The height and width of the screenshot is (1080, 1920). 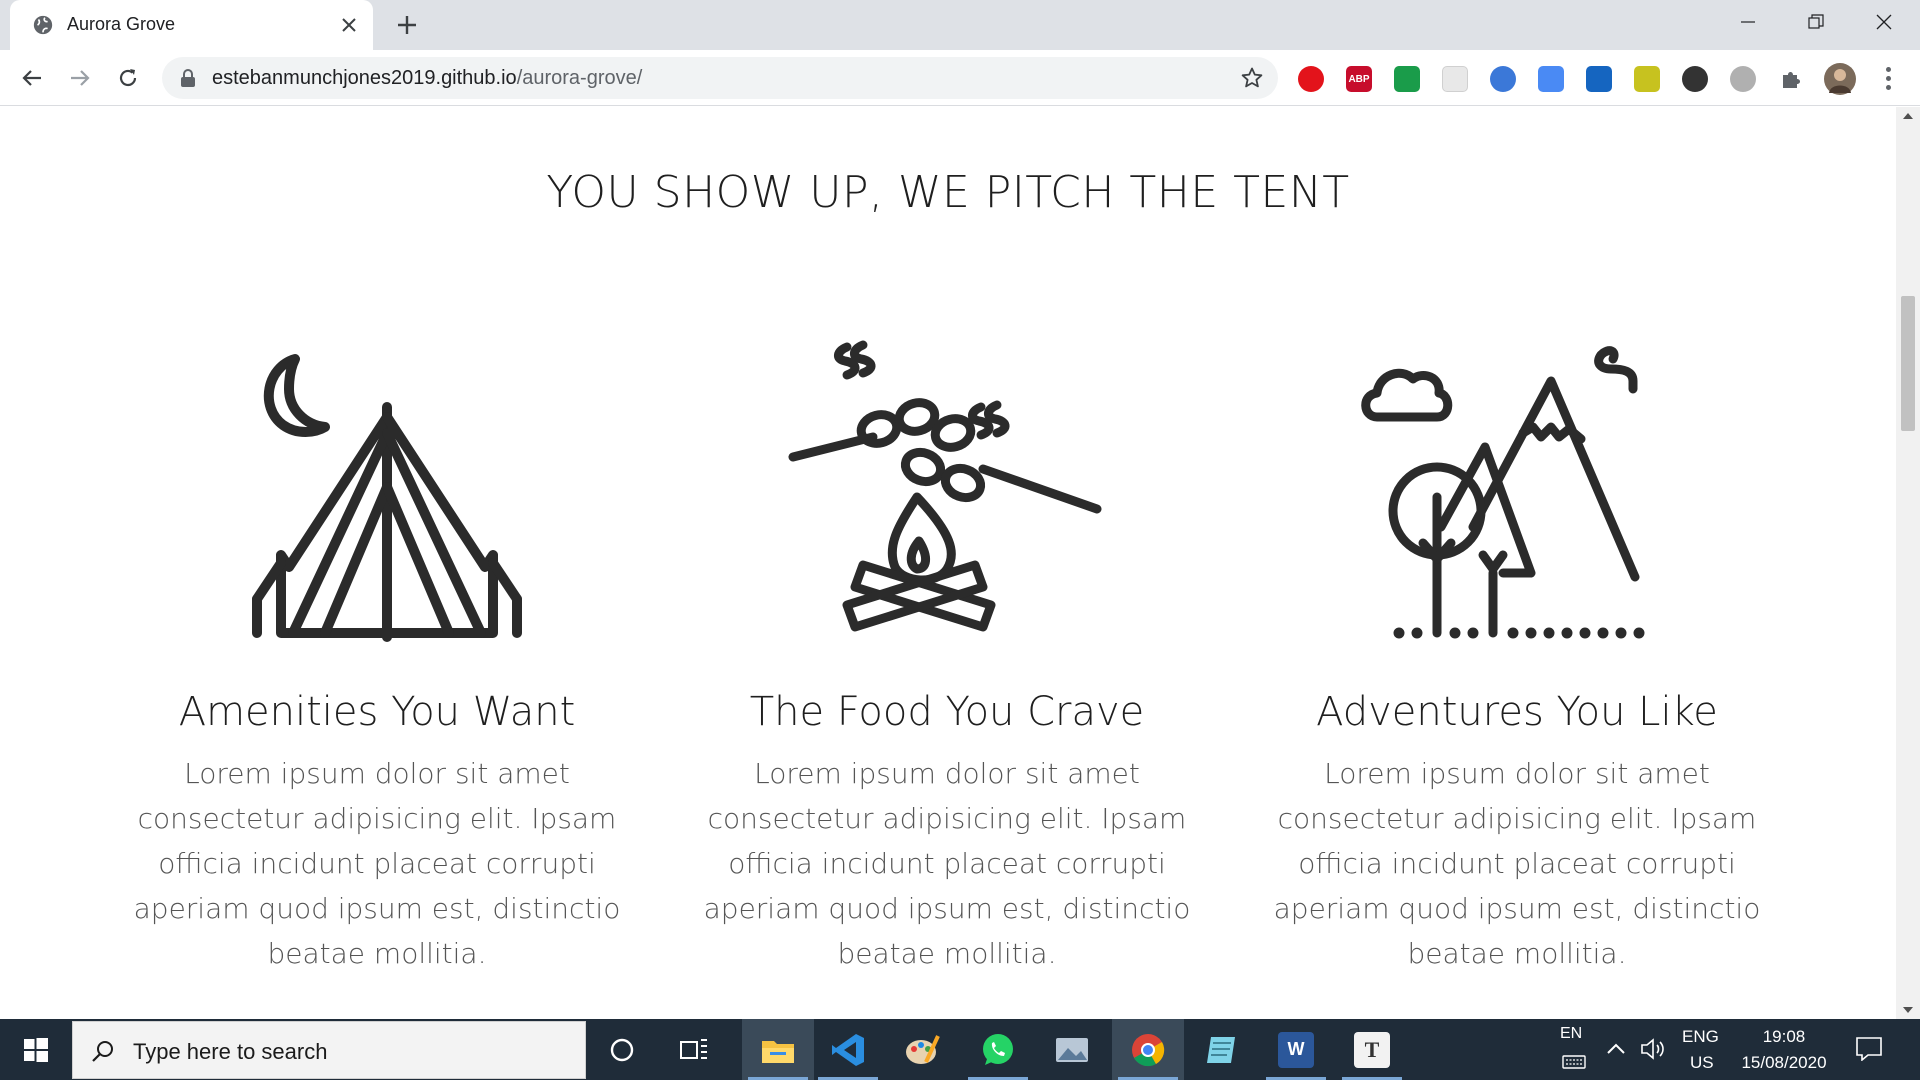 What do you see at coordinates (1700, 1037) in the screenshot?
I see `input-language: ENG` at bounding box center [1700, 1037].